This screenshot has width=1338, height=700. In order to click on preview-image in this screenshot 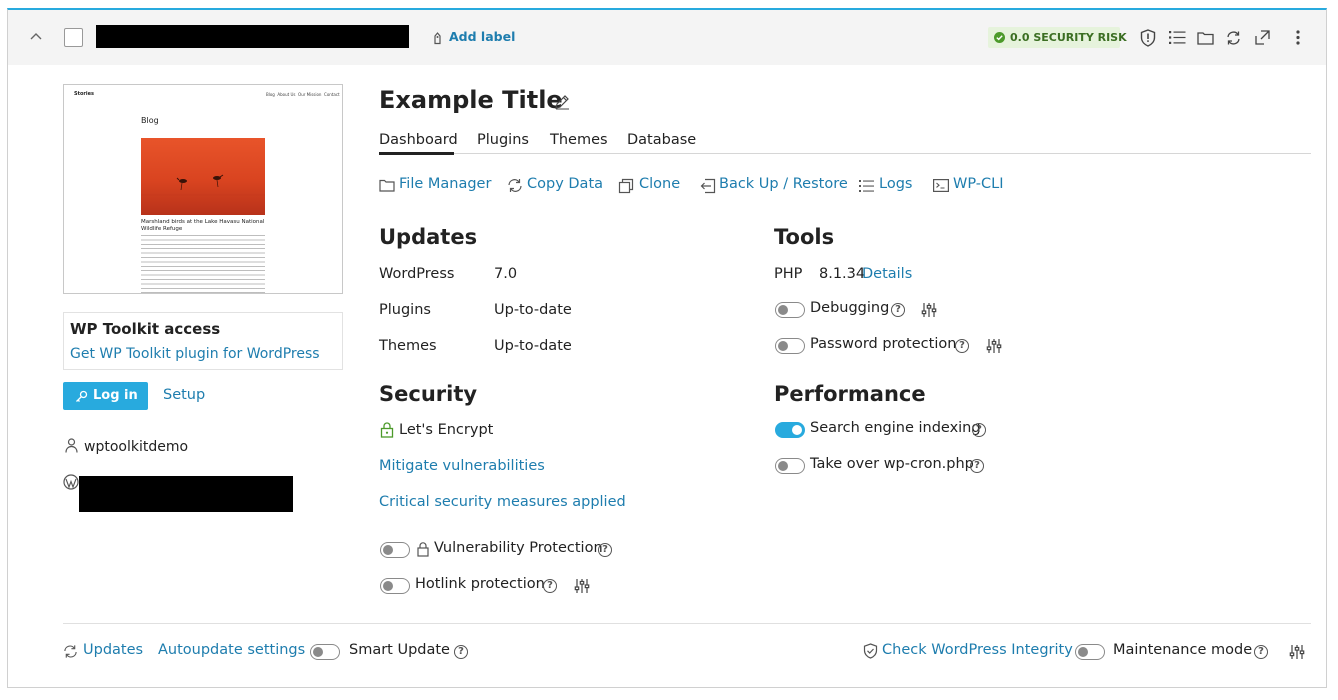, I will do `click(203, 176)`.